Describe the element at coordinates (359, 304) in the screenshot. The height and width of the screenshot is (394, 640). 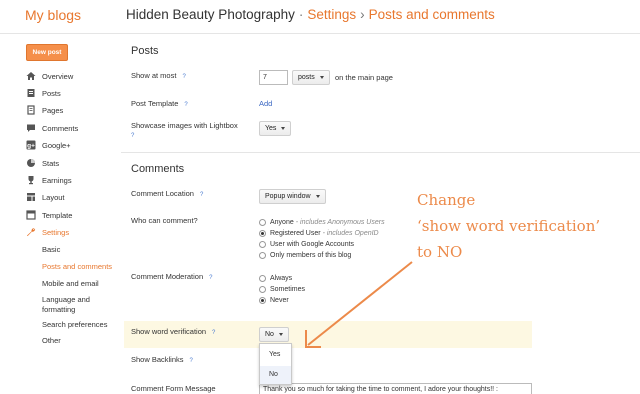
I see `annotation-arrow` at that location.